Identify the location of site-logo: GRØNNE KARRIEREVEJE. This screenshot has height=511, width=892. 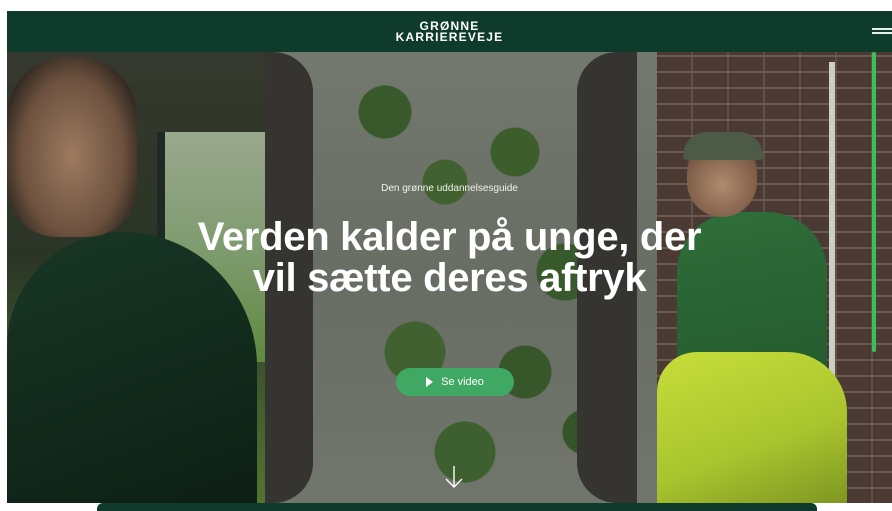
(449, 32).